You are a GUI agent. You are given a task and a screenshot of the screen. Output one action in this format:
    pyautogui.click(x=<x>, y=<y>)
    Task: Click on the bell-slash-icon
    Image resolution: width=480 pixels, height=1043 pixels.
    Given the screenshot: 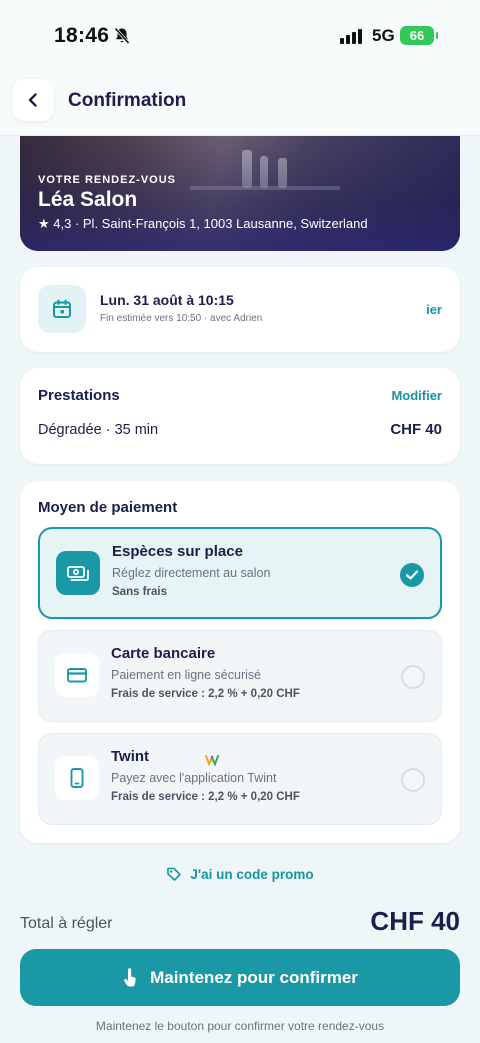 What is the action you would take?
    pyautogui.click(x=122, y=38)
    